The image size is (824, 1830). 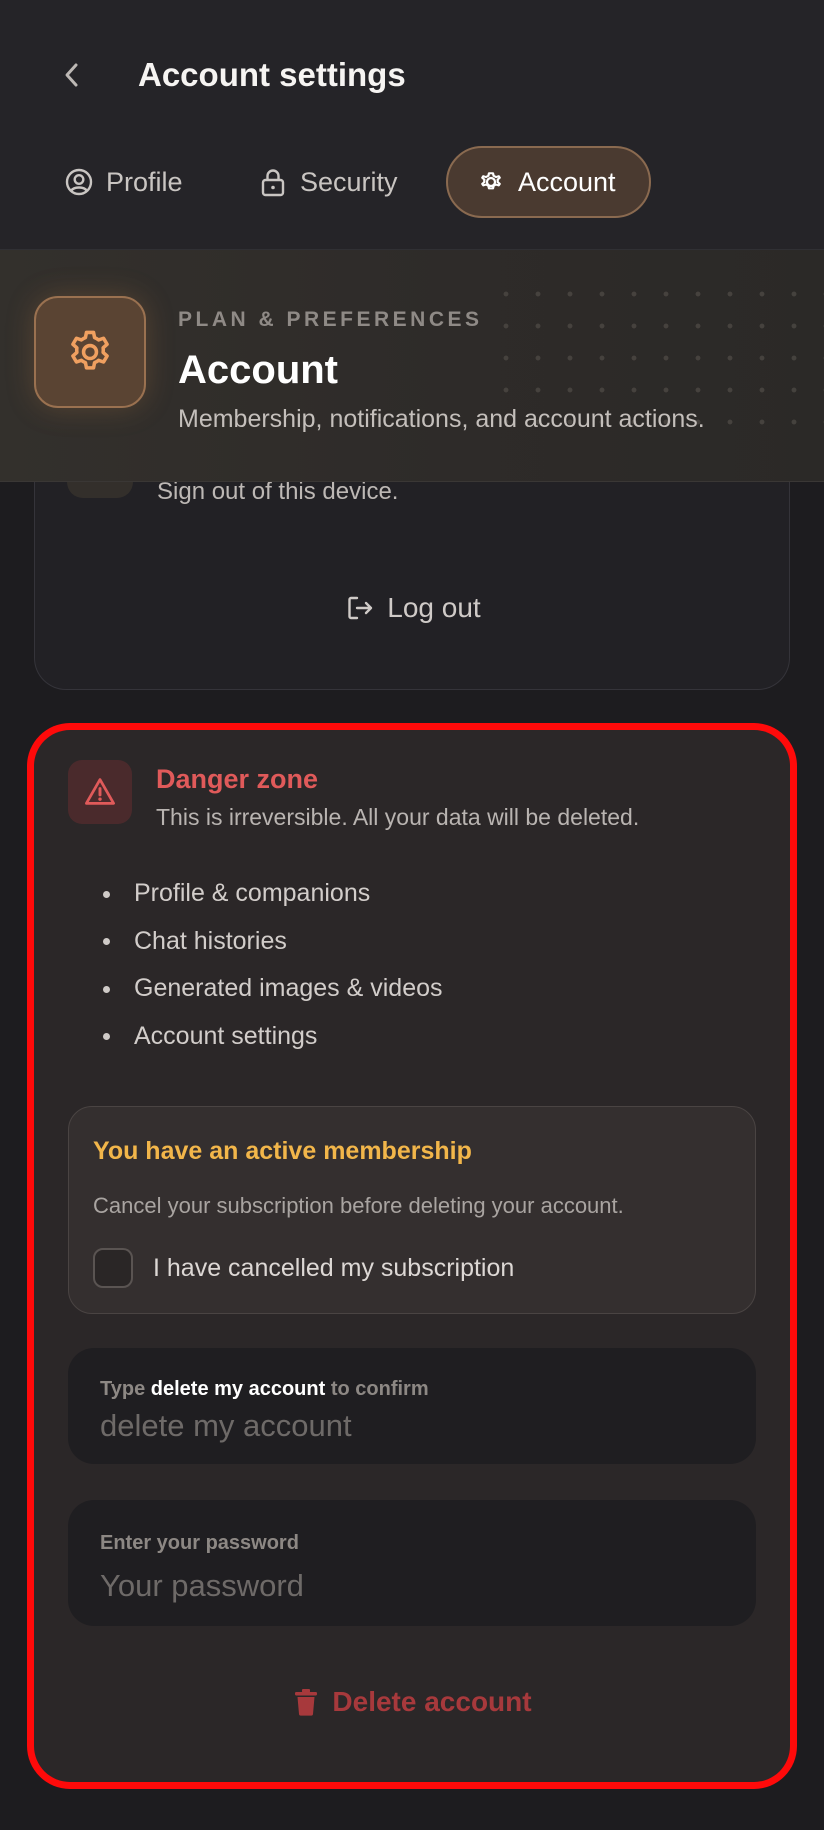 What do you see at coordinates (408, 942) in the screenshot?
I see `list-item: Chat histories` at bounding box center [408, 942].